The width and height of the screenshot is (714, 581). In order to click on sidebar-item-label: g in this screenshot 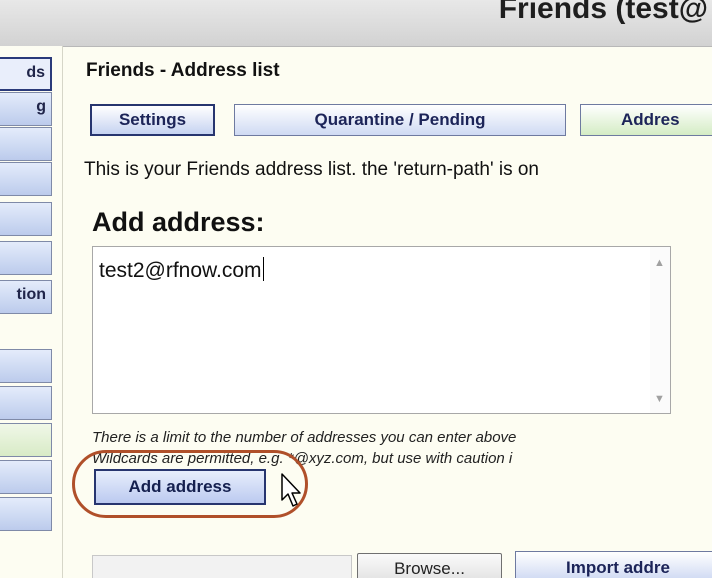, I will do `click(41, 106)`.